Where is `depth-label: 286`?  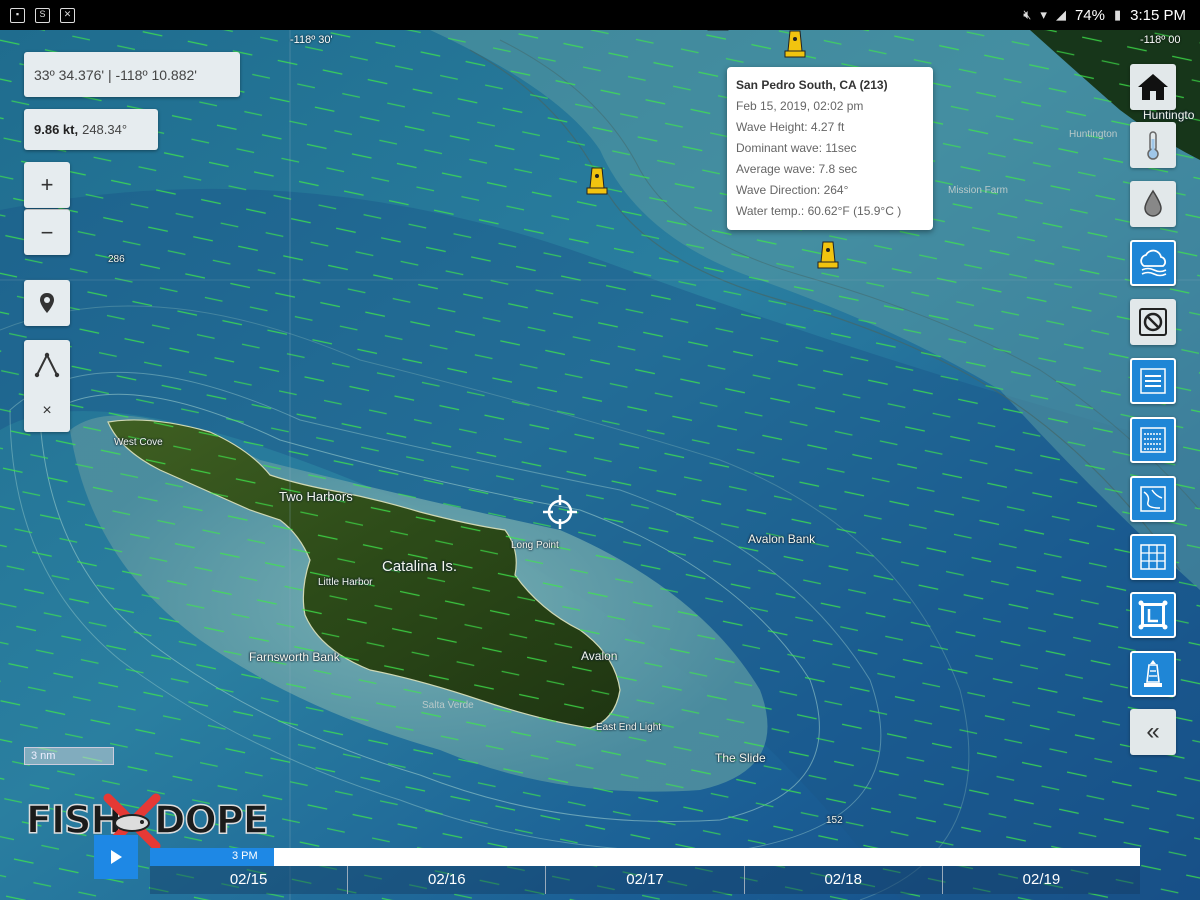 depth-label: 286 is located at coordinates (116, 259).